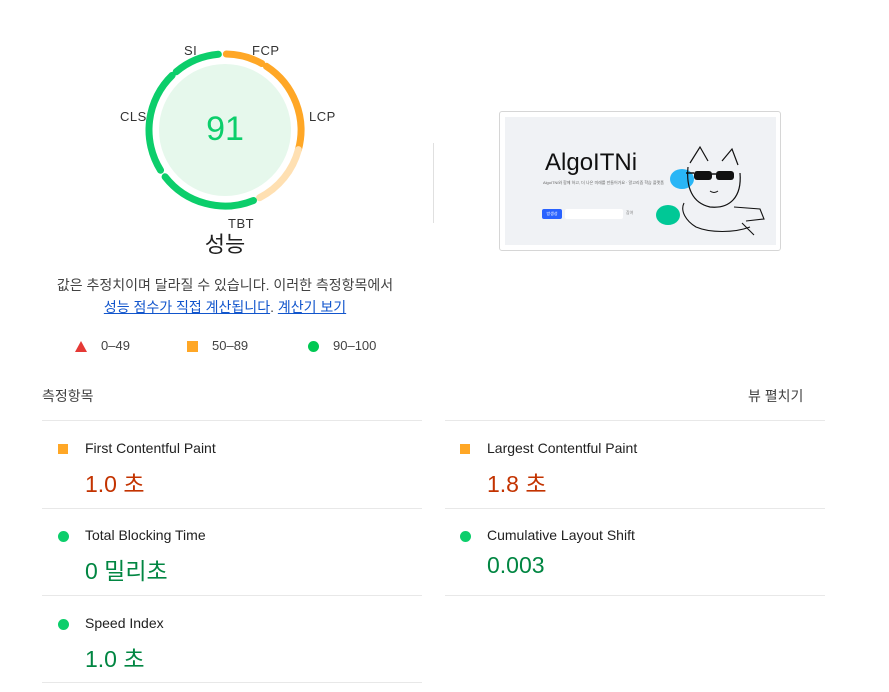 Image resolution: width=889 pixels, height=692 pixels. What do you see at coordinates (150, 448) in the screenshot?
I see `metric-fcp-label: First Contentful Paint` at bounding box center [150, 448].